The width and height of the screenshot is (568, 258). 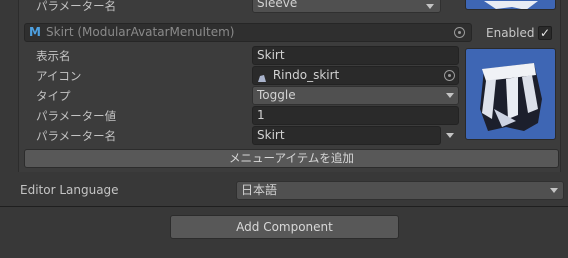 I want to click on parameter-value-field: 1, so click(x=355, y=115).